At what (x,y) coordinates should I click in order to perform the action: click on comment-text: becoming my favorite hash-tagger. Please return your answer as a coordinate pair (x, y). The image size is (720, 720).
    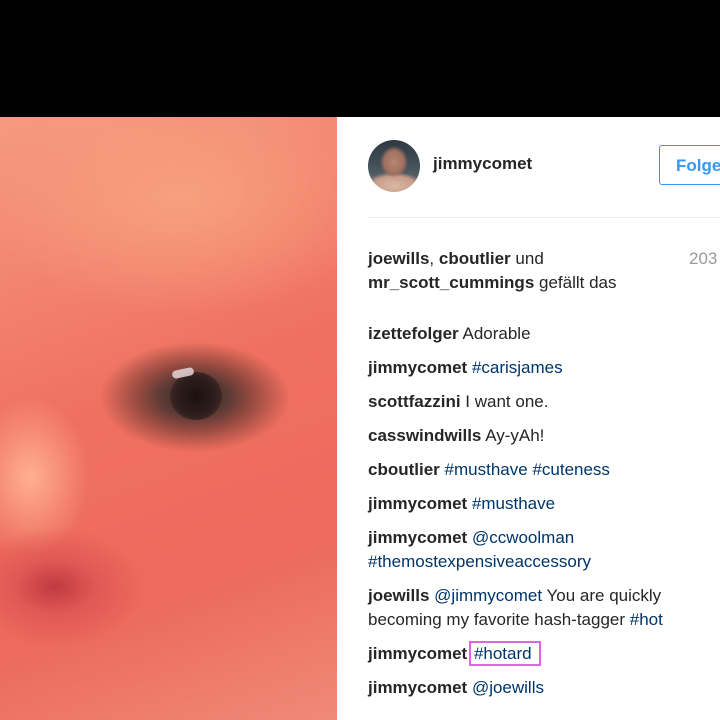
    Looking at the image, I should click on (497, 619).